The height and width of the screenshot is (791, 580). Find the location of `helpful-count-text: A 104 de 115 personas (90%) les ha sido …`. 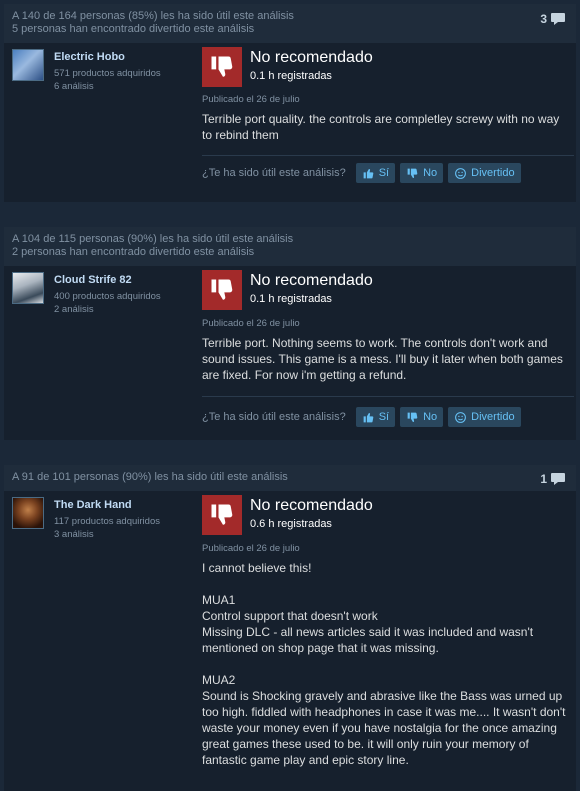

helpful-count-text: A 104 de 115 personas (90%) les ha sido … is located at coordinates (153, 239).